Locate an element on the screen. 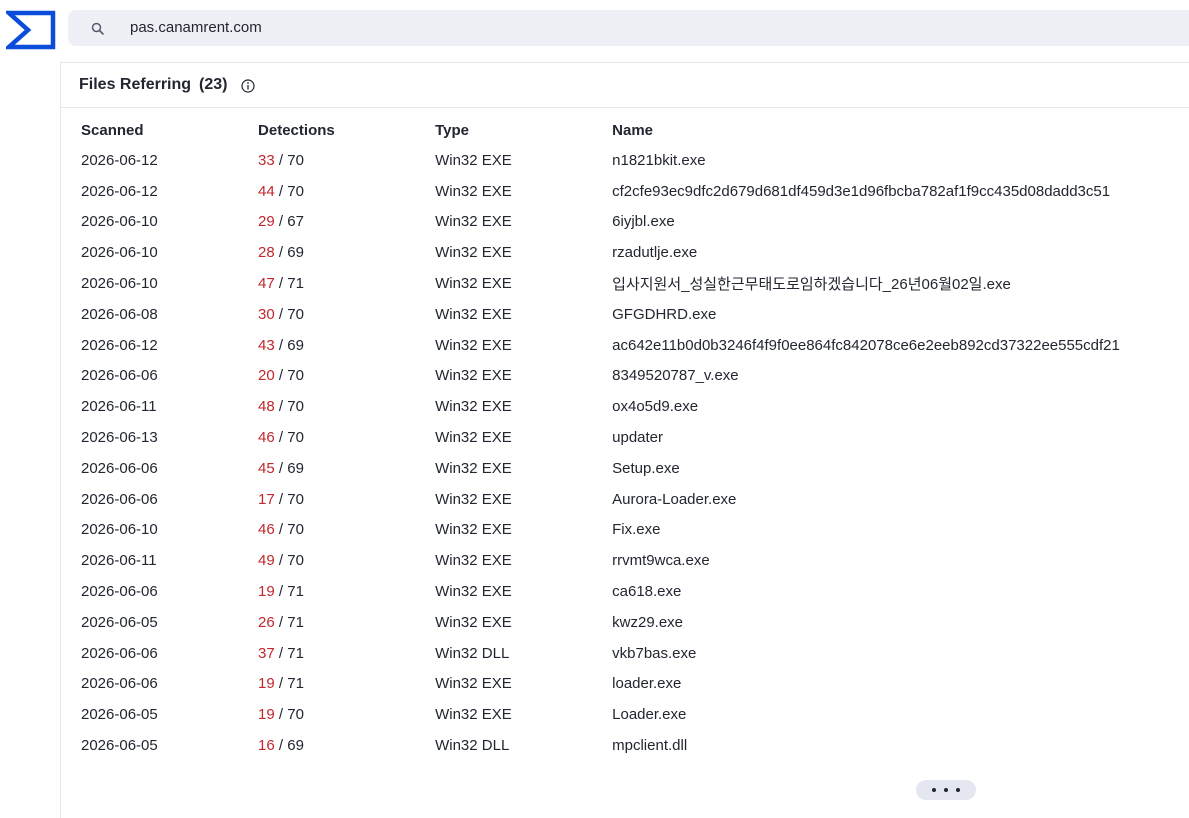  top-bar: pas.canamrent.com is located at coordinates (594, 31).